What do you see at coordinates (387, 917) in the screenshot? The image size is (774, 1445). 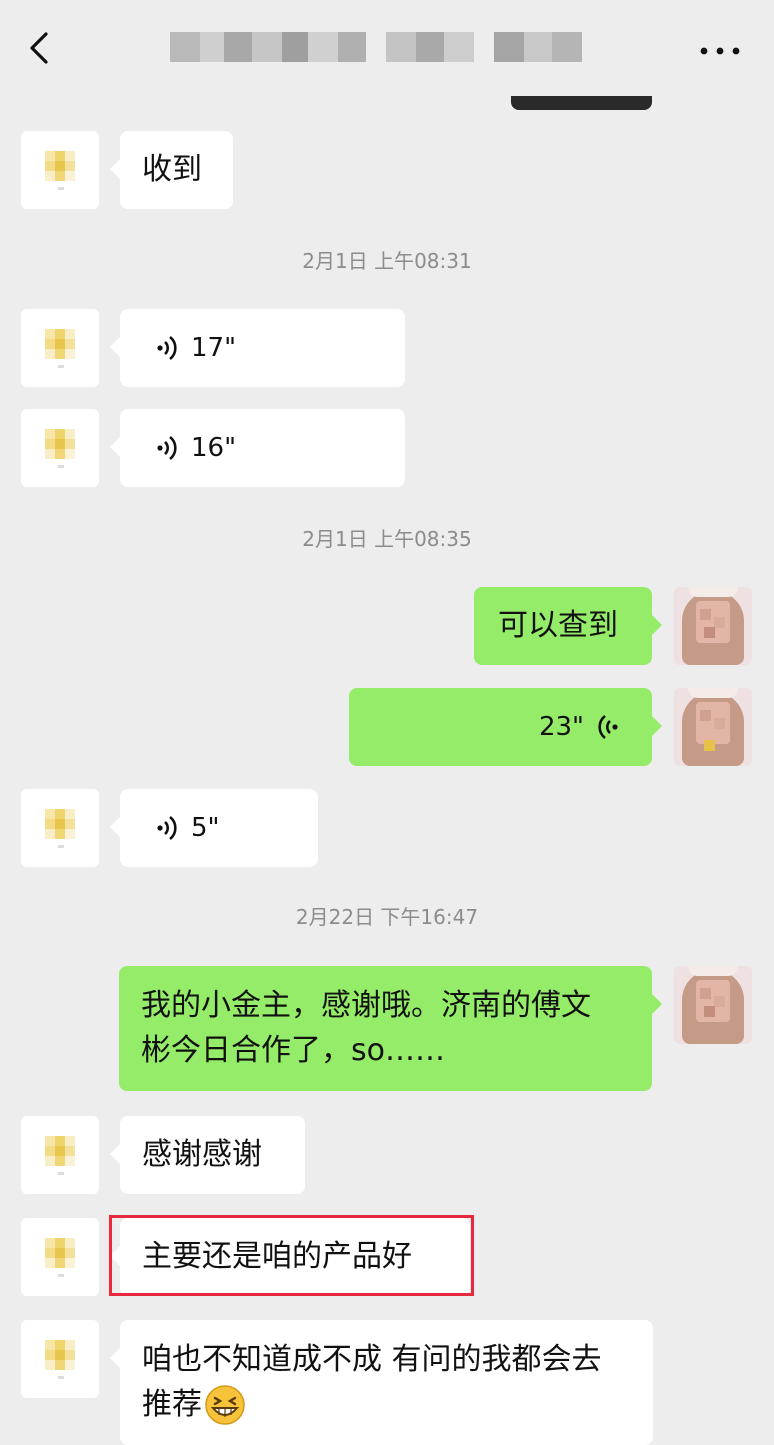 I see `timestamp: 2月22日 下午16:47` at bounding box center [387, 917].